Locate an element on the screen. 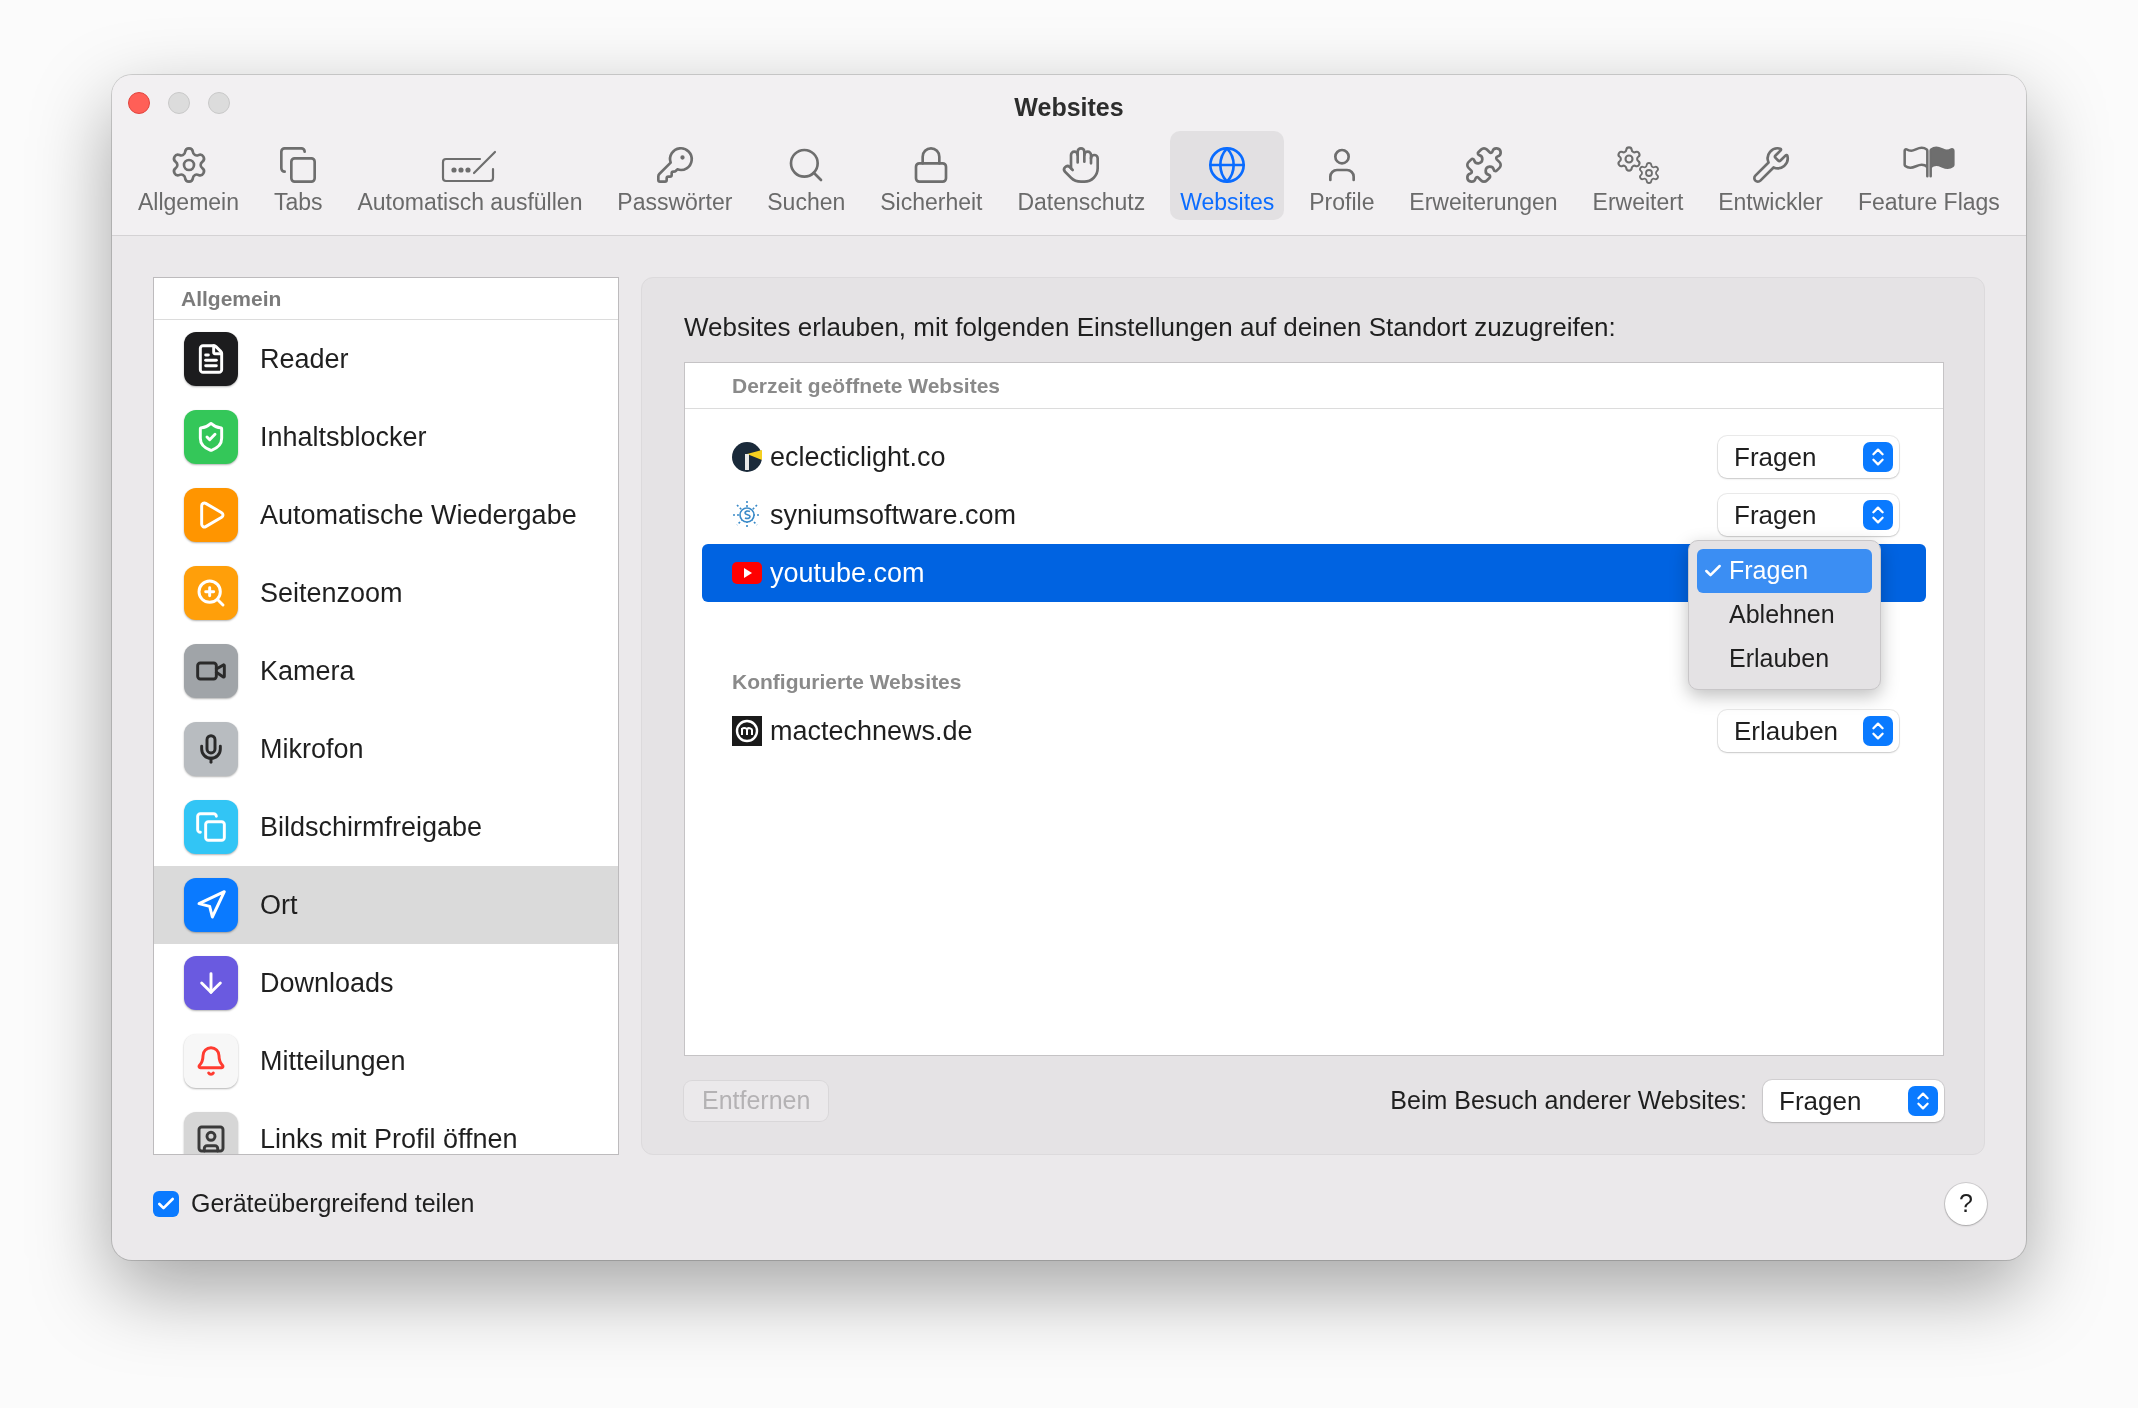 This screenshot has height=1408, width=2138. wrench-icon is located at coordinates (1770, 165).